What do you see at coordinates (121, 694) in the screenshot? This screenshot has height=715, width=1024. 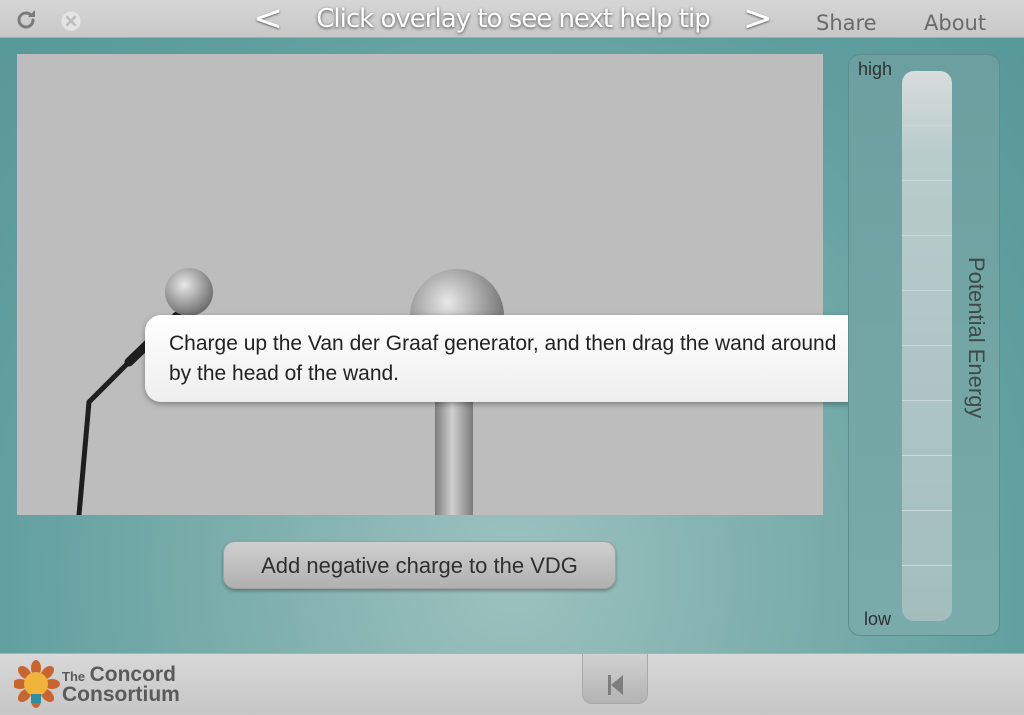 I see `logo-line2: Consortium` at bounding box center [121, 694].